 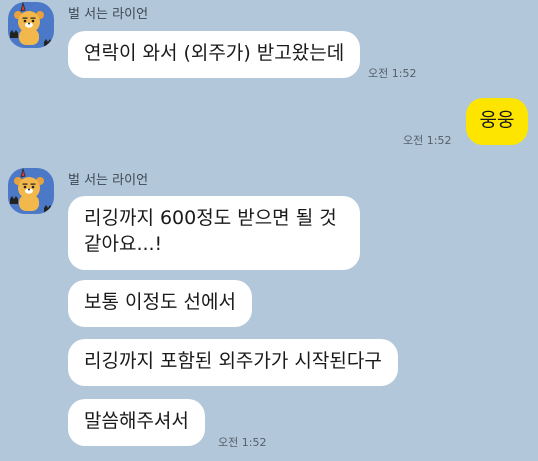 I want to click on message-bubble: 말씀해주셔서, so click(x=136, y=422).